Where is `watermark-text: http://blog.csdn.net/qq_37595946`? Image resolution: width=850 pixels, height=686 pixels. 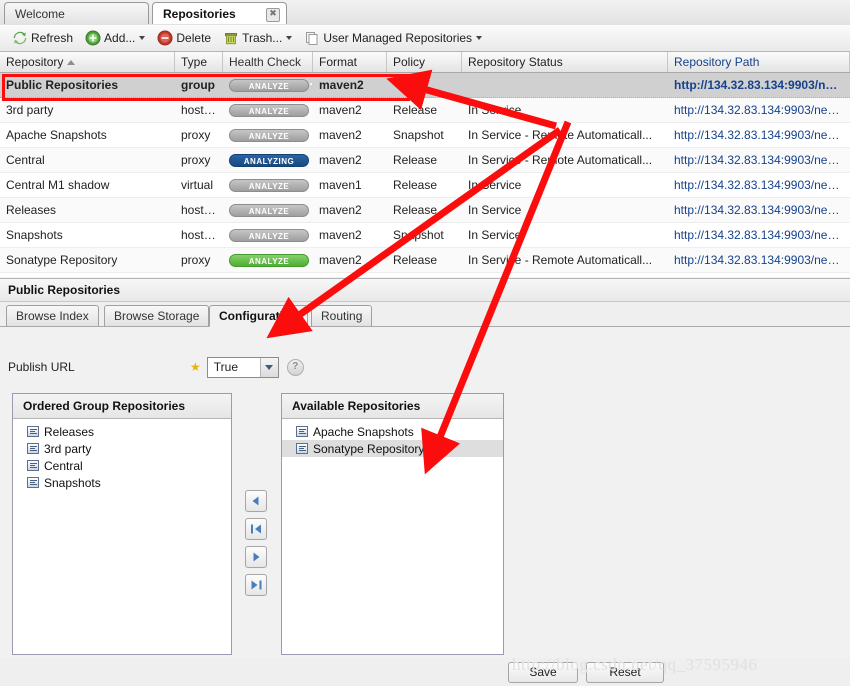 watermark-text: http://blog.csdn.net/qq_37595946 is located at coordinates (635, 664).